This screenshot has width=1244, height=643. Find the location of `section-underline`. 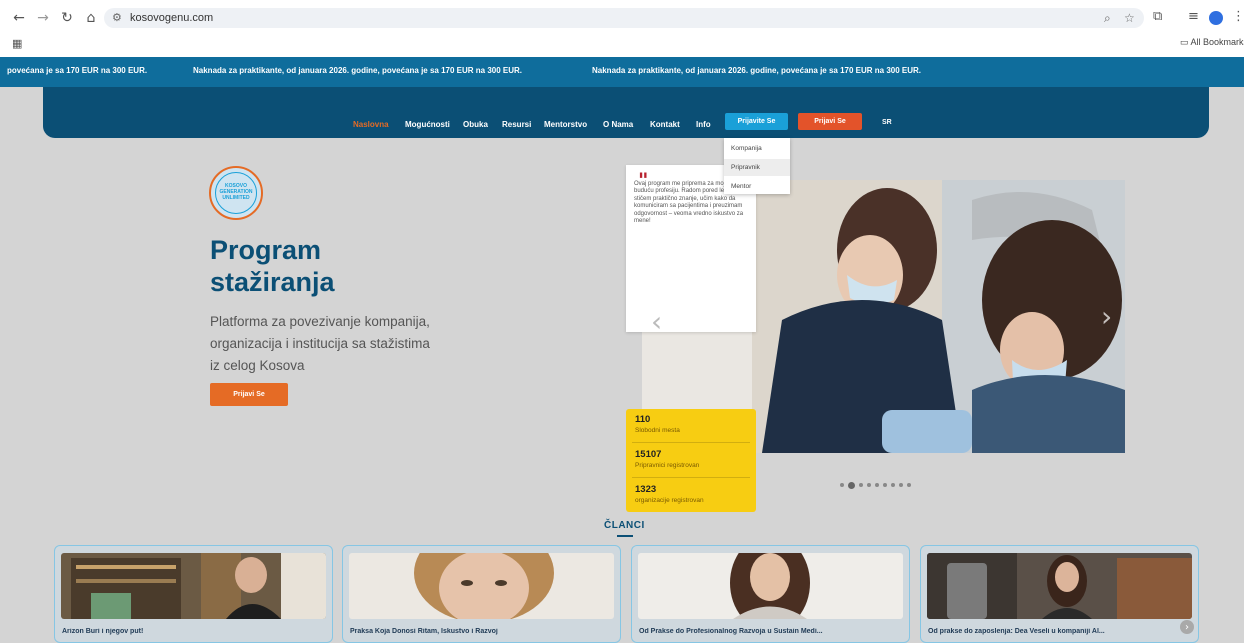

section-underline is located at coordinates (625, 536).